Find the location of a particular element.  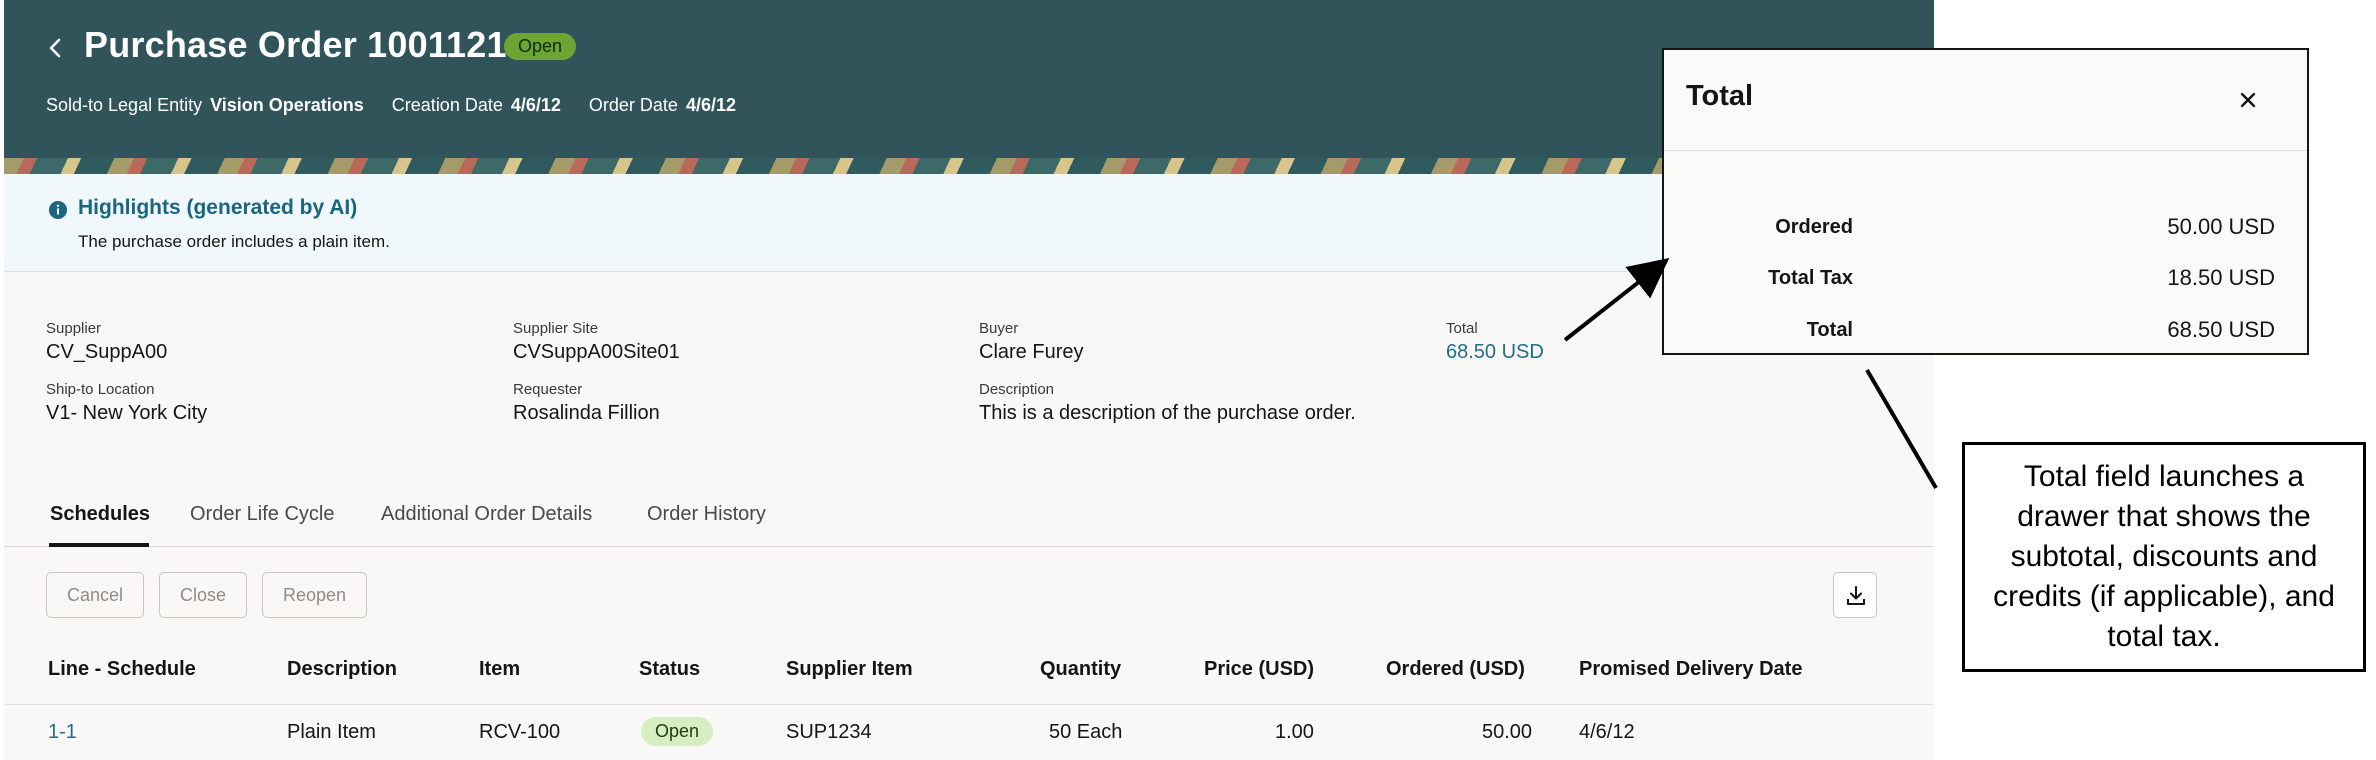

page-title: Purchase Order 1001121 is located at coordinates (295, 44).